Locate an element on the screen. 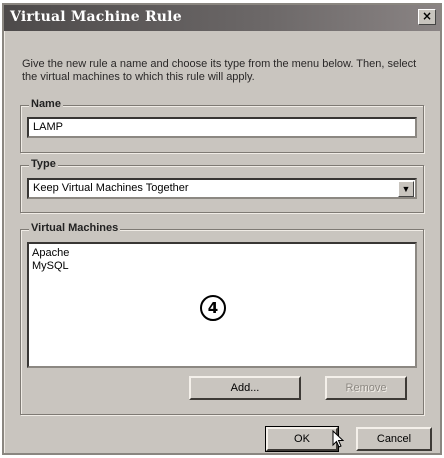 The image size is (444, 458). name-field: LAMP is located at coordinates (222, 127).